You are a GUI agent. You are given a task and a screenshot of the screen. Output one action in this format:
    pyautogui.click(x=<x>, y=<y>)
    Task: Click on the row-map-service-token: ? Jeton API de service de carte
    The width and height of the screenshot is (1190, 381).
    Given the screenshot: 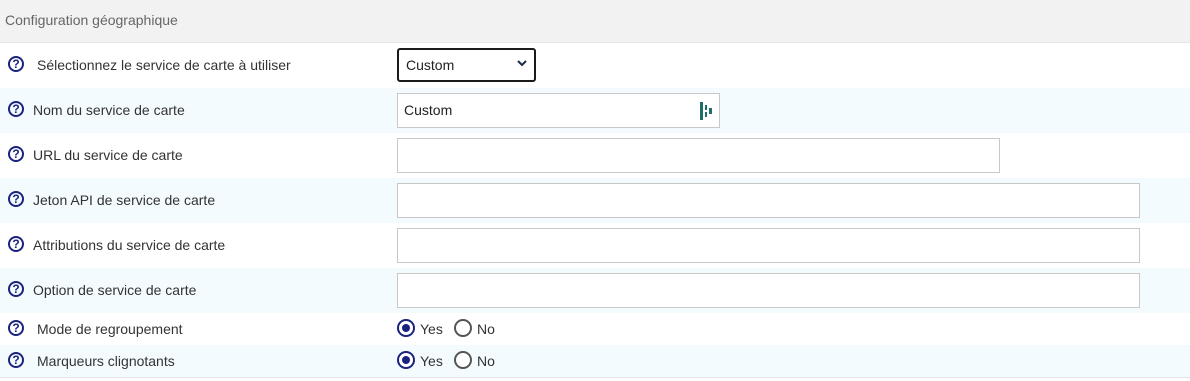 What is the action you would take?
    pyautogui.click(x=595, y=200)
    